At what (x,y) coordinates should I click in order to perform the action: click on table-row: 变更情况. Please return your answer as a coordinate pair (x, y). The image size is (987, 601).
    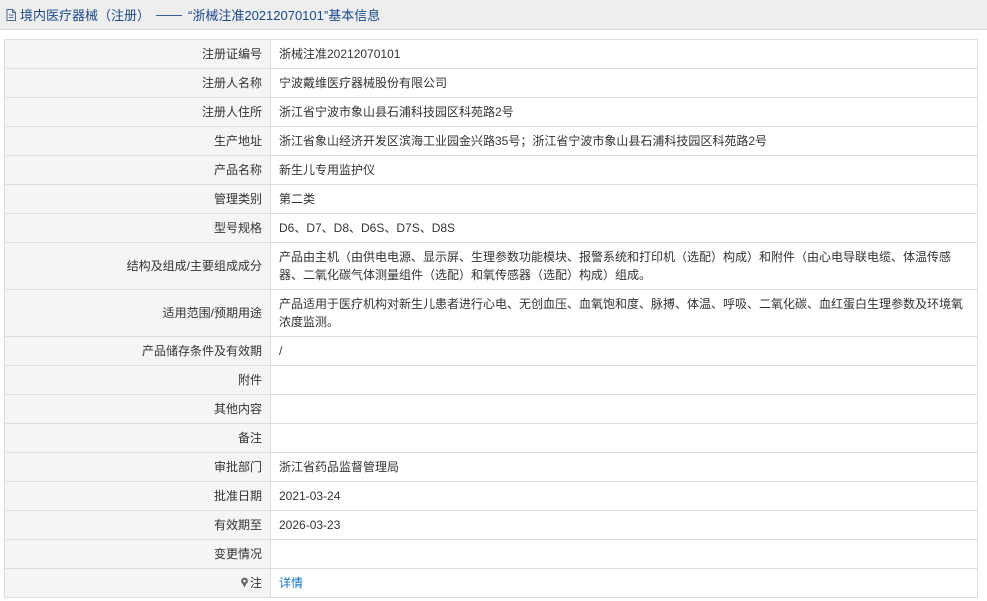
    Looking at the image, I should click on (491, 554).